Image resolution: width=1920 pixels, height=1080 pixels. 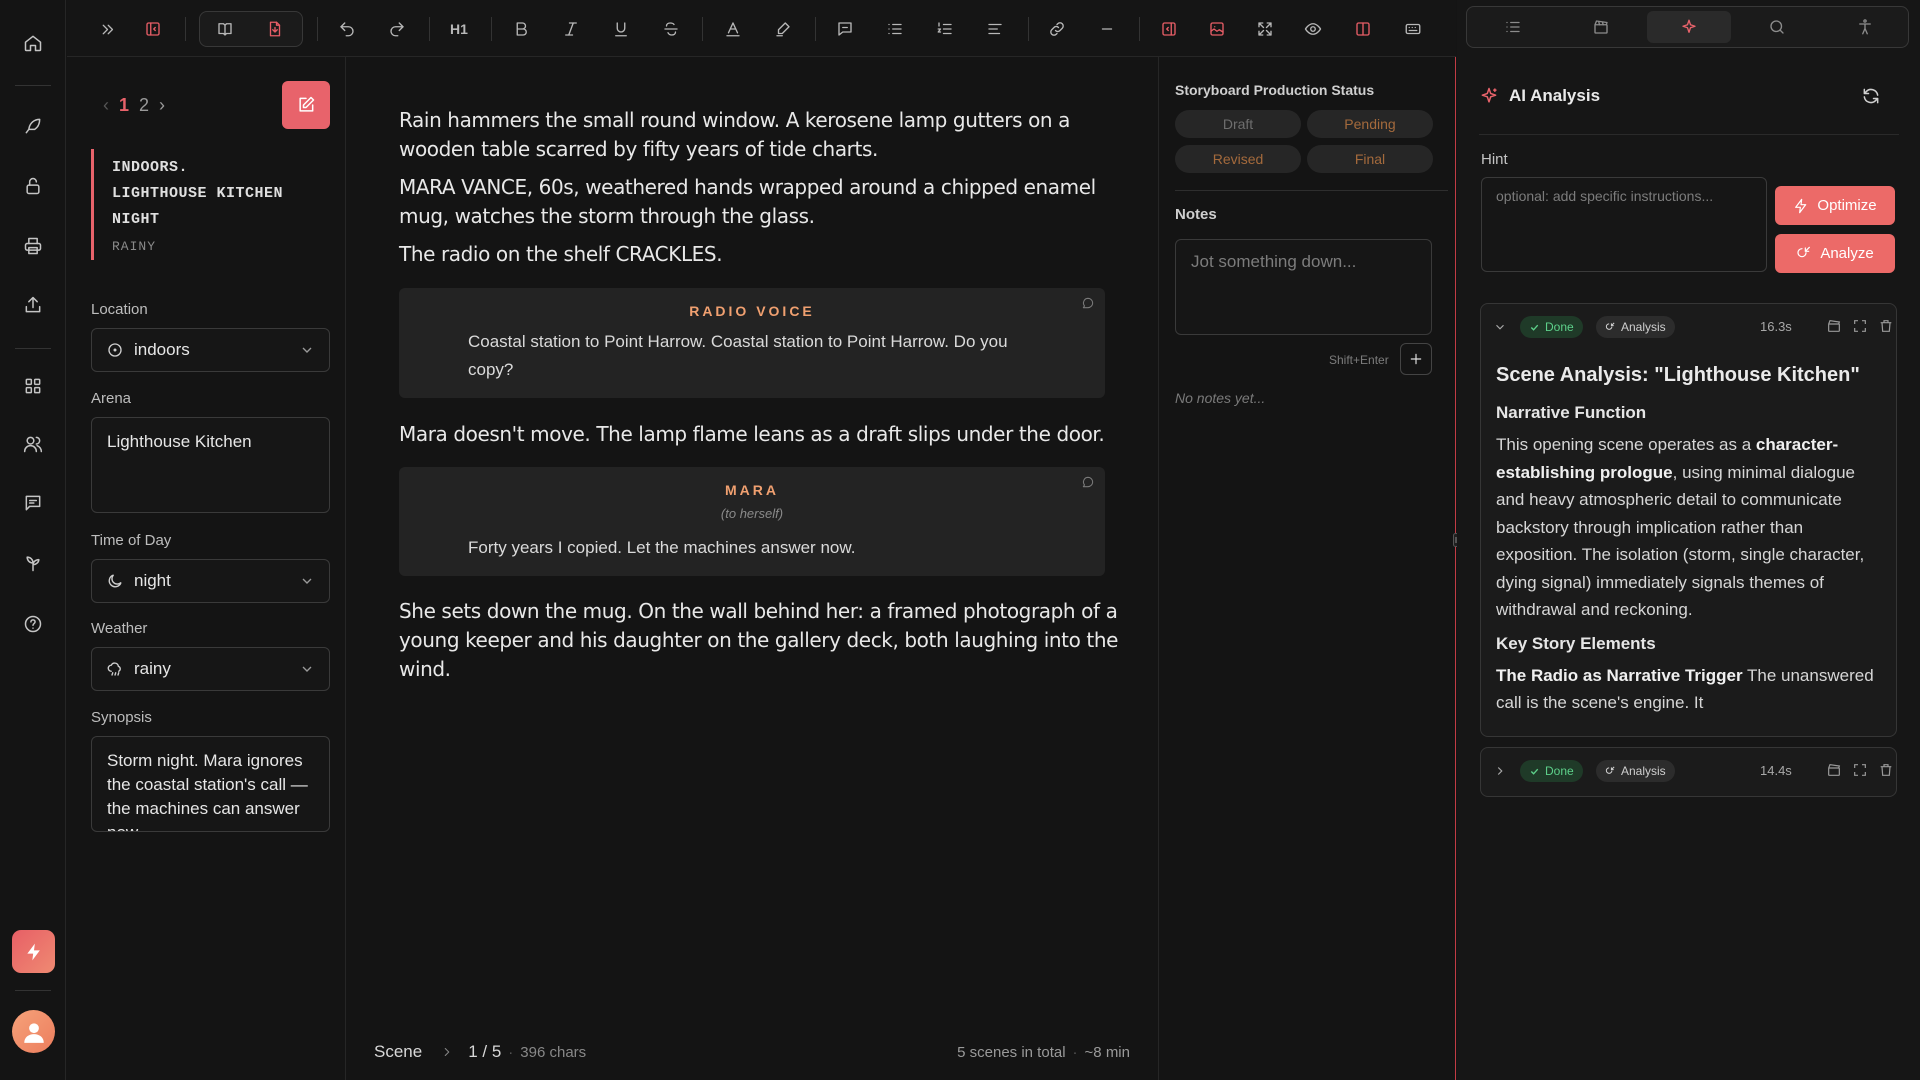 What do you see at coordinates (1847, 205) in the screenshot?
I see `optimize-label: Optimize` at bounding box center [1847, 205].